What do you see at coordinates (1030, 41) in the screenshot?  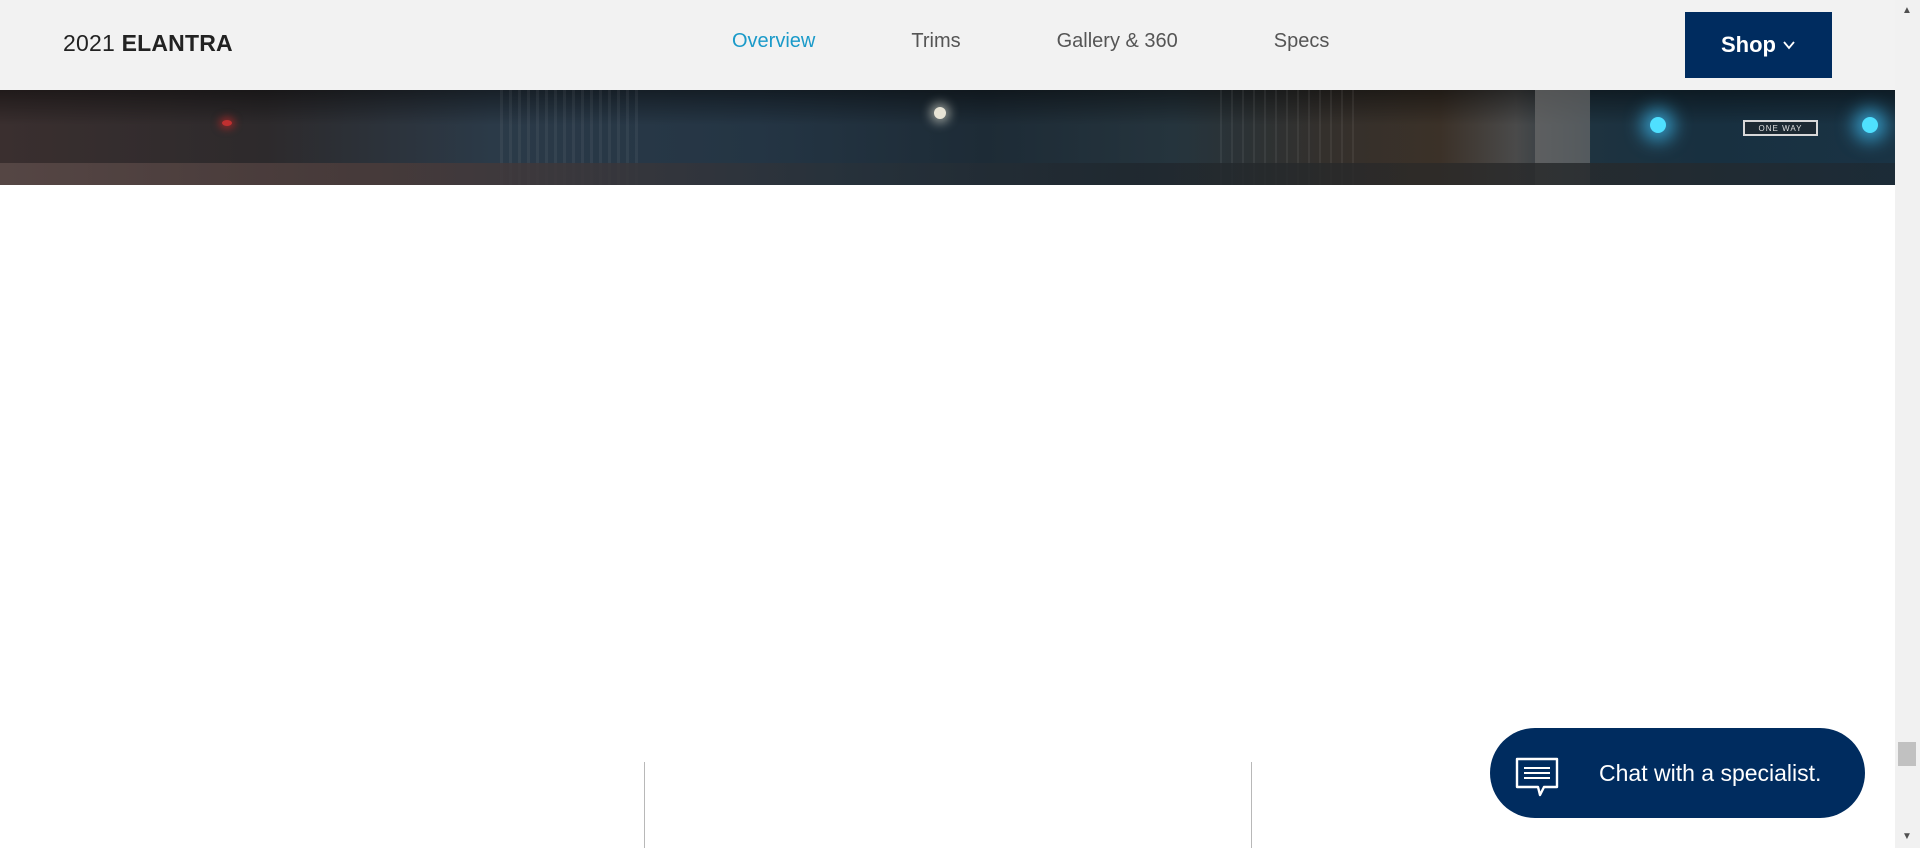 I see `section-nav: Overview Trims Gallery & 360 Specs` at bounding box center [1030, 41].